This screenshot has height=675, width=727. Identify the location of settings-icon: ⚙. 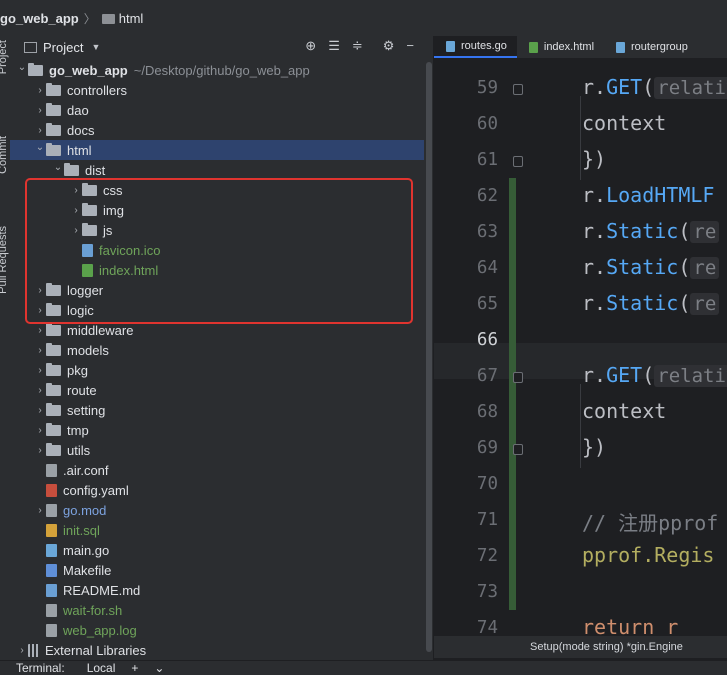
(389, 46).